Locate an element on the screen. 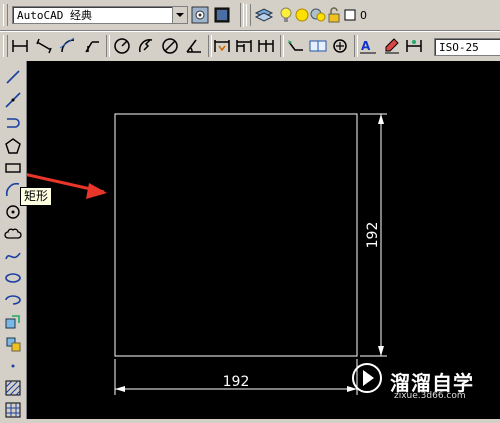  dimension-style-select: ISO-25 is located at coordinates (467, 47).